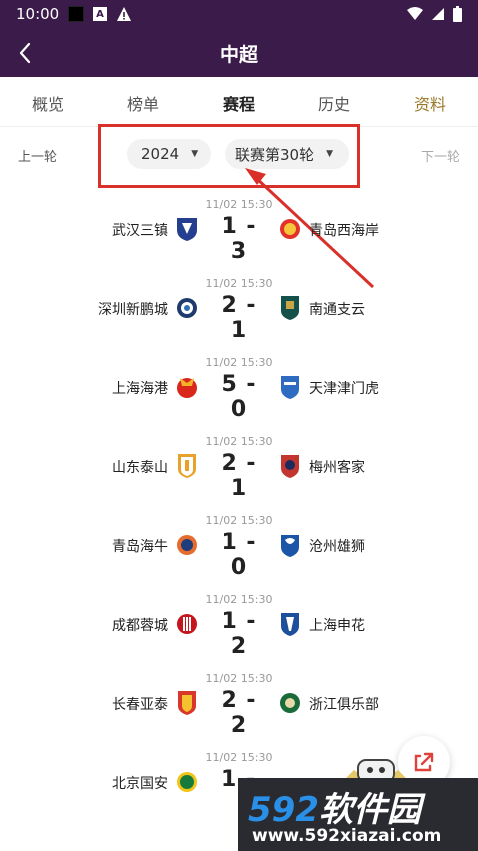 The height and width of the screenshot is (851, 478). I want to click on match-row: 11/02 15:30 成都蓉城 1 - 2 上海申花, so click(239, 632).